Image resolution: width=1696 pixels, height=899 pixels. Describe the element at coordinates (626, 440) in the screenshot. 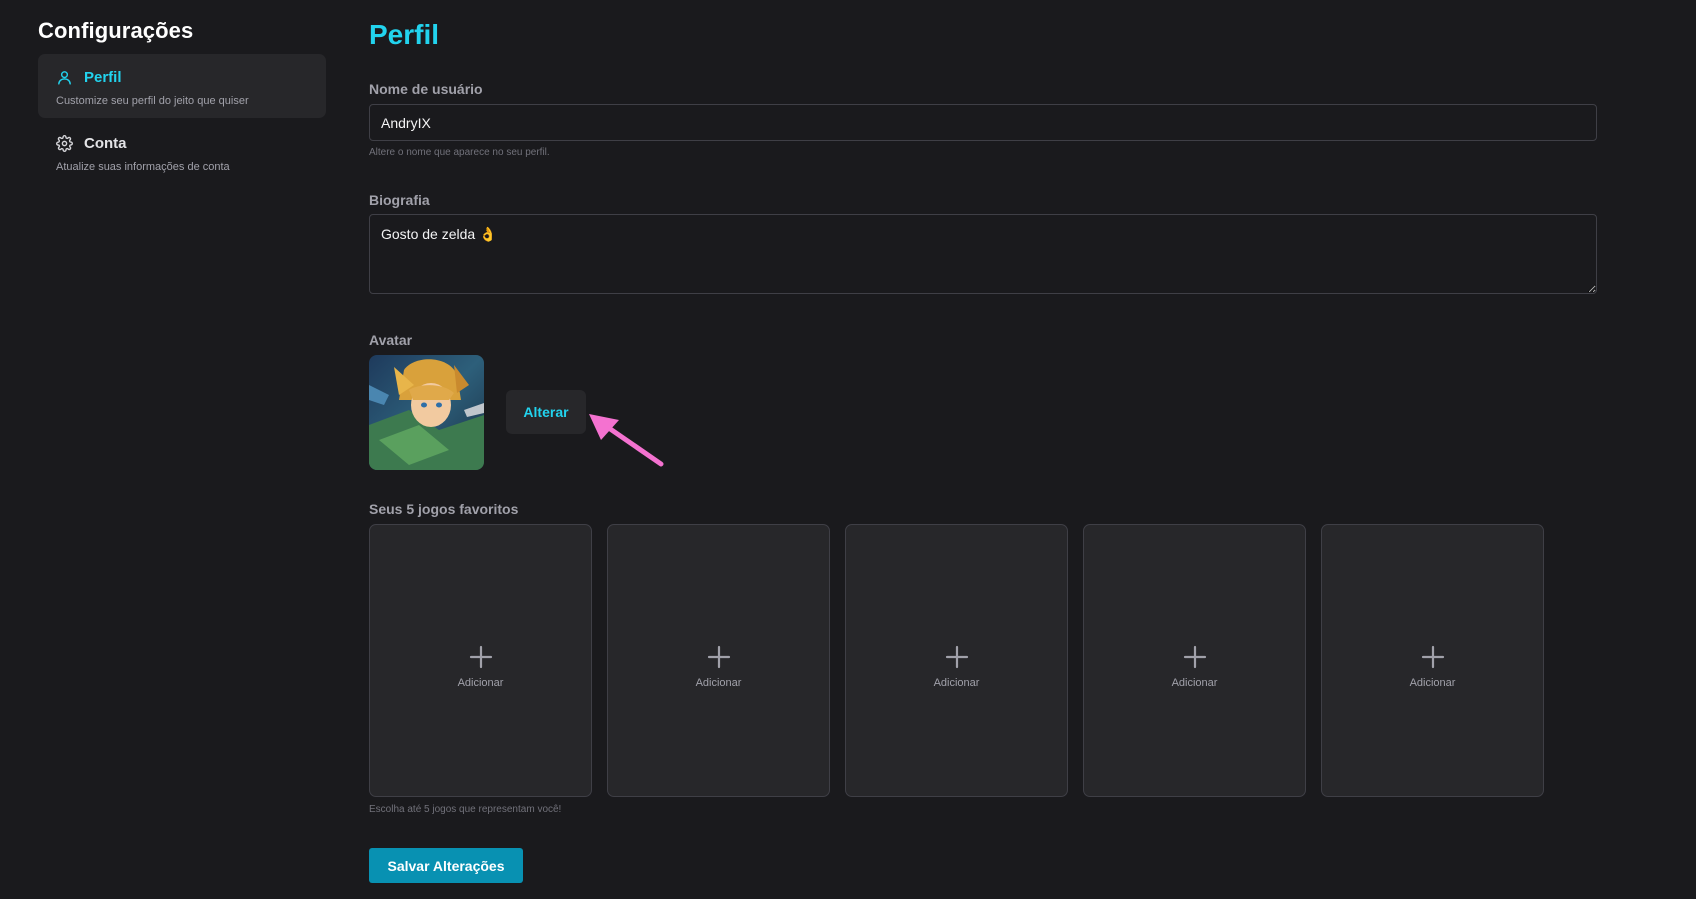

I see `annotation-arrow-icon` at that location.